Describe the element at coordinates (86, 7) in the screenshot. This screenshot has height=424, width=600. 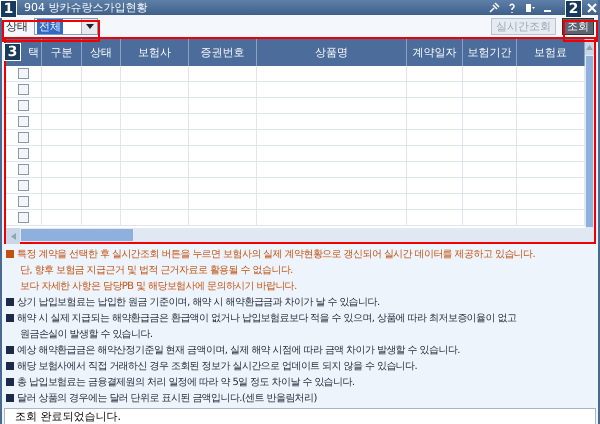
I see `window-title: 904 방카슈랑스가입현황` at that location.